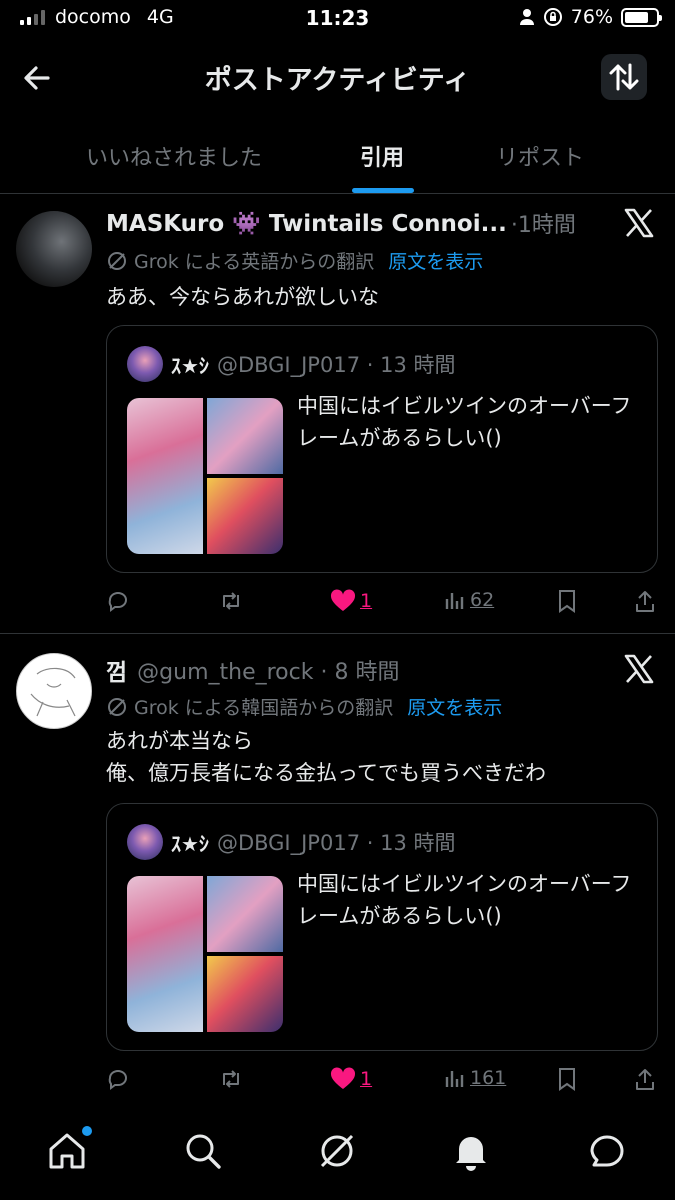 The height and width of the screenshot is (1200, 675). I want to click on page-title: ポストアクティビティ, so click(337, 80).